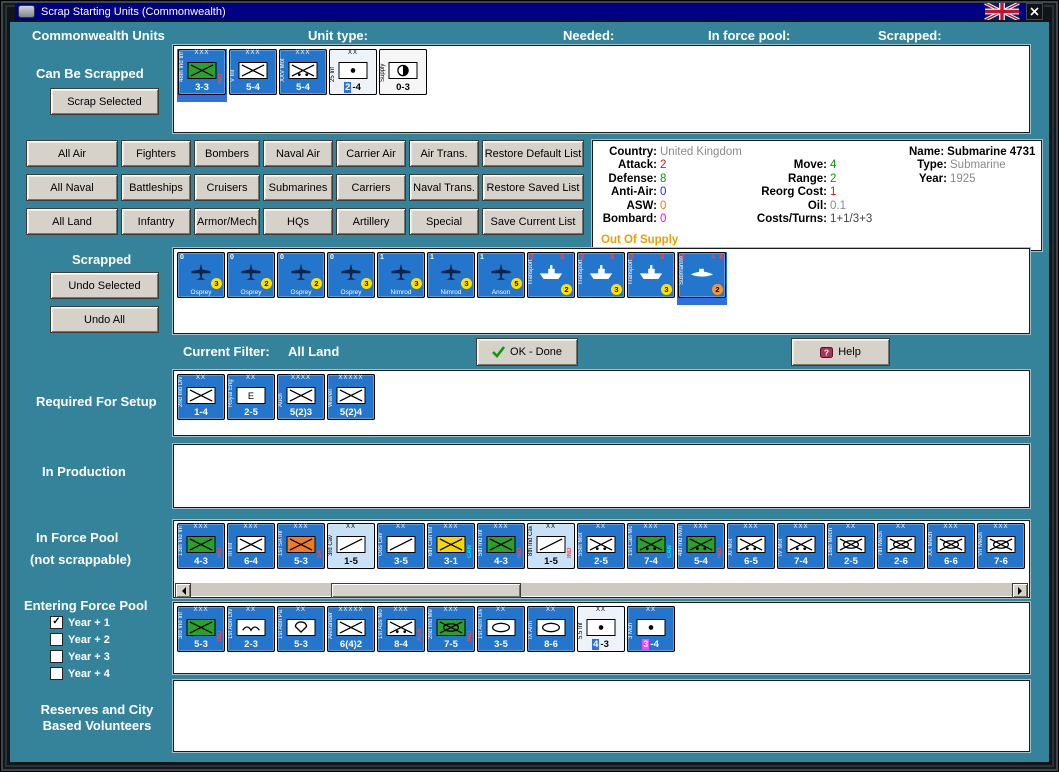 The image size is (1059, 772). What do you see at coordinates (551, 275) in the screenshot?
I see `unit-counter: Transport 0 3 2` at bounding box center [551, 275].